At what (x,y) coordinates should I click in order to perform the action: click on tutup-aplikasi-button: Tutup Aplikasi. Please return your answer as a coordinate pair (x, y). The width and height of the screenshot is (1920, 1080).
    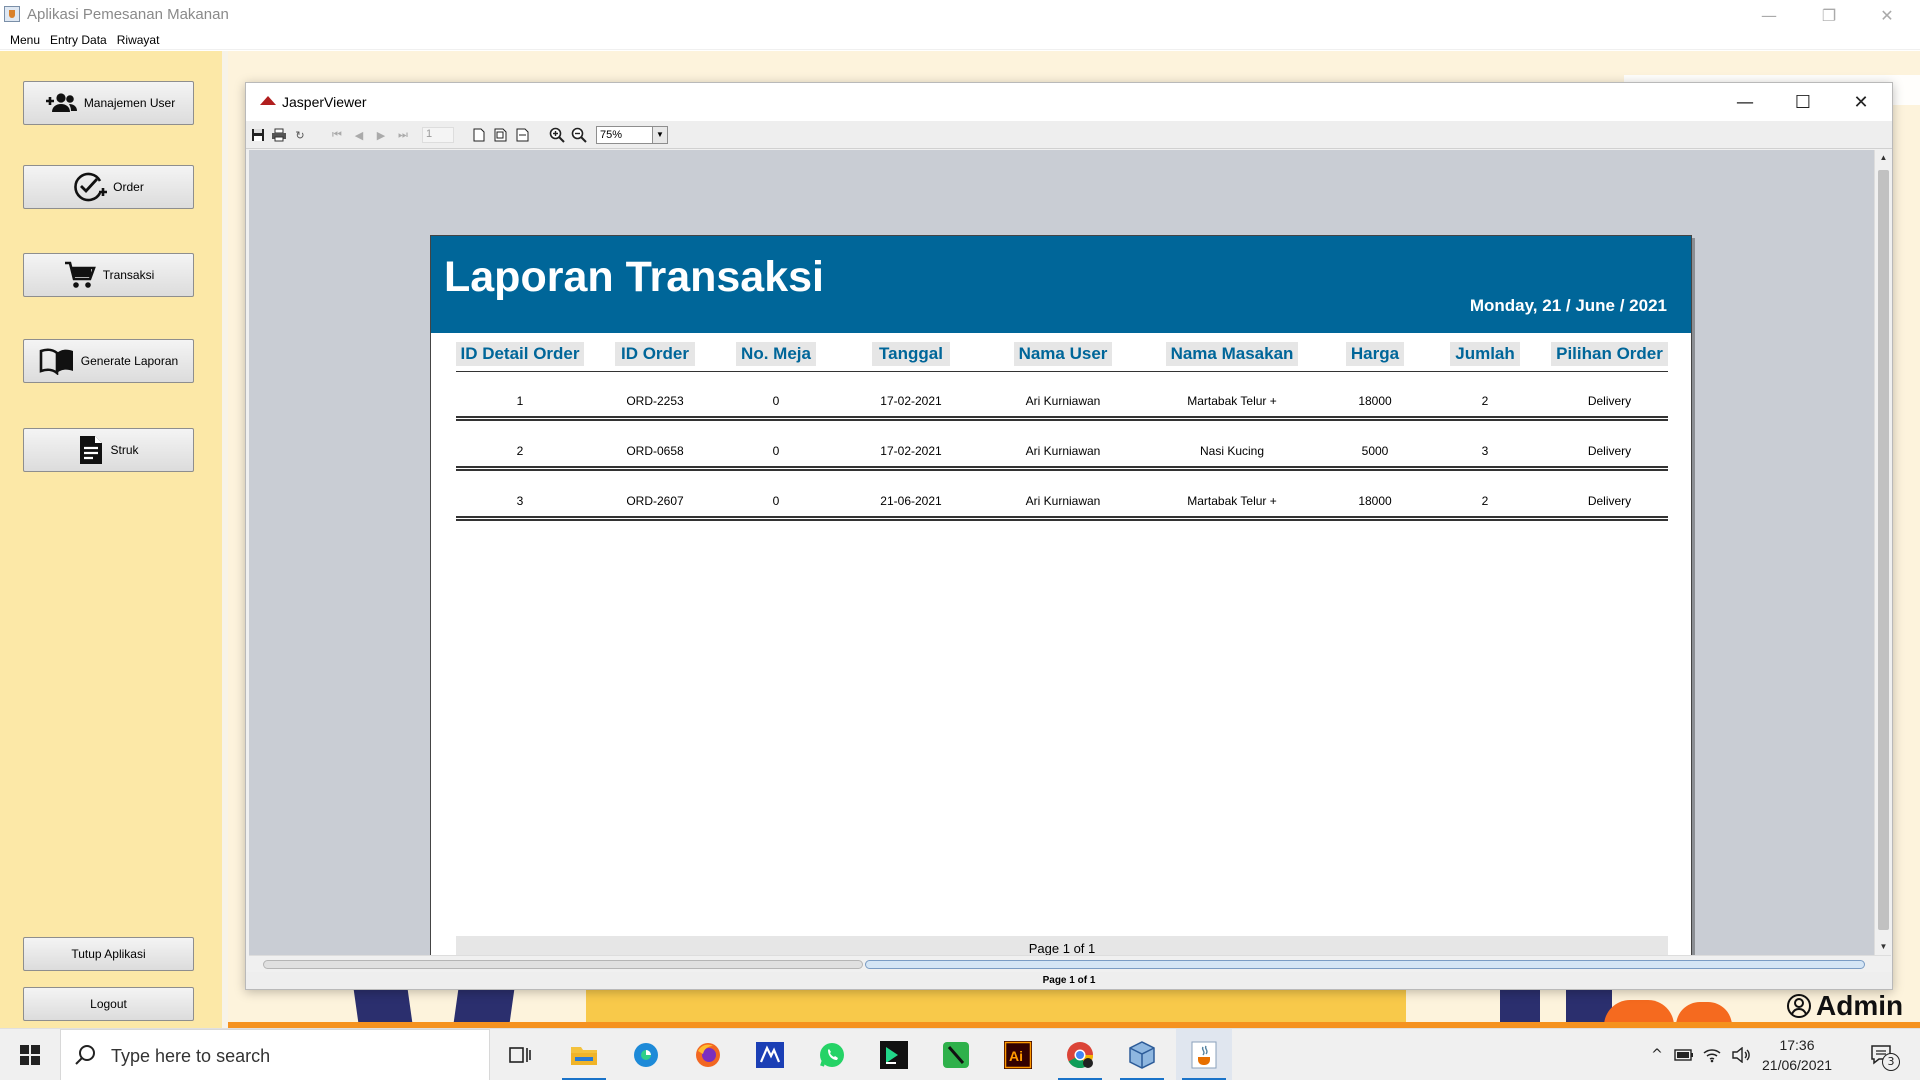
    Looking at the image, I should click on (108, 954).